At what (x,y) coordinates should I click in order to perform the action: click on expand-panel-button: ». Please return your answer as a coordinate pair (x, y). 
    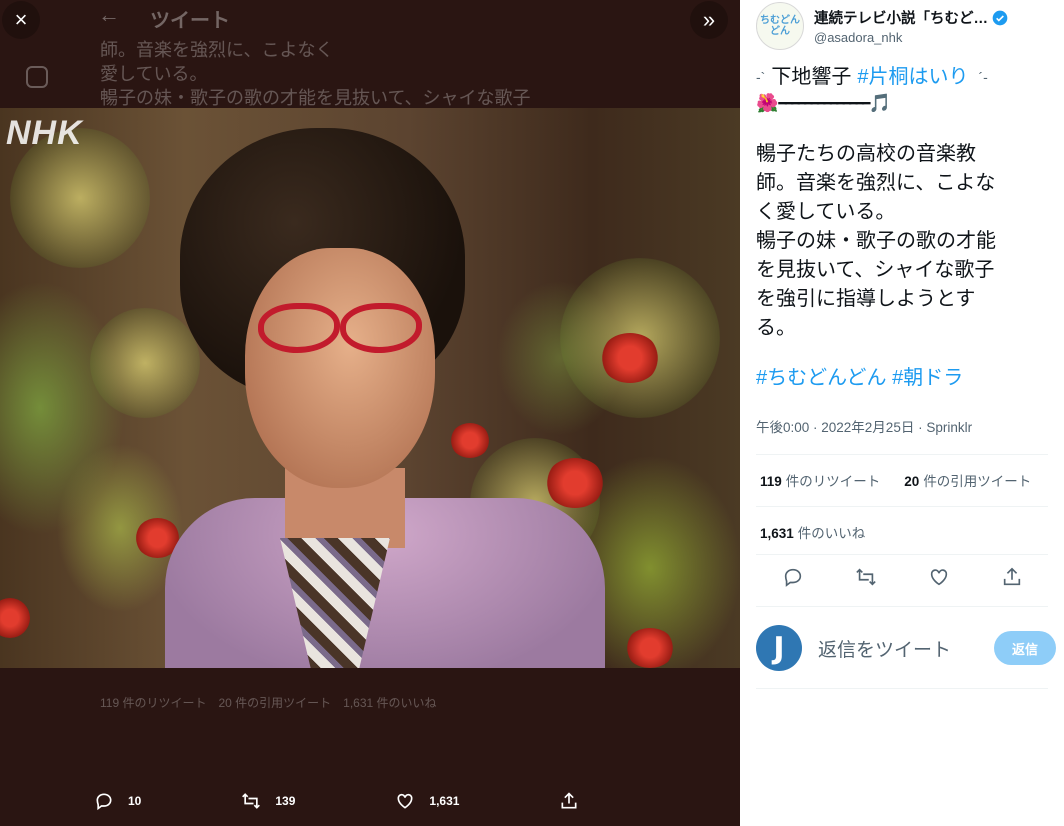
    Looking at the image, I should click on (709, 20).